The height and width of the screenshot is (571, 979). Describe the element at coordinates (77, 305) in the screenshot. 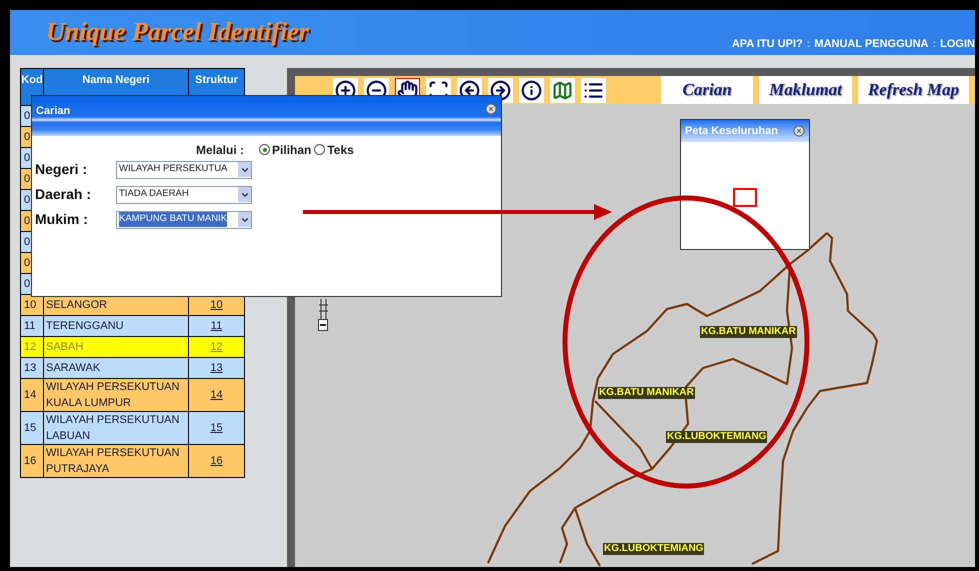

I see `table-cell: SELANGOR` at that location.